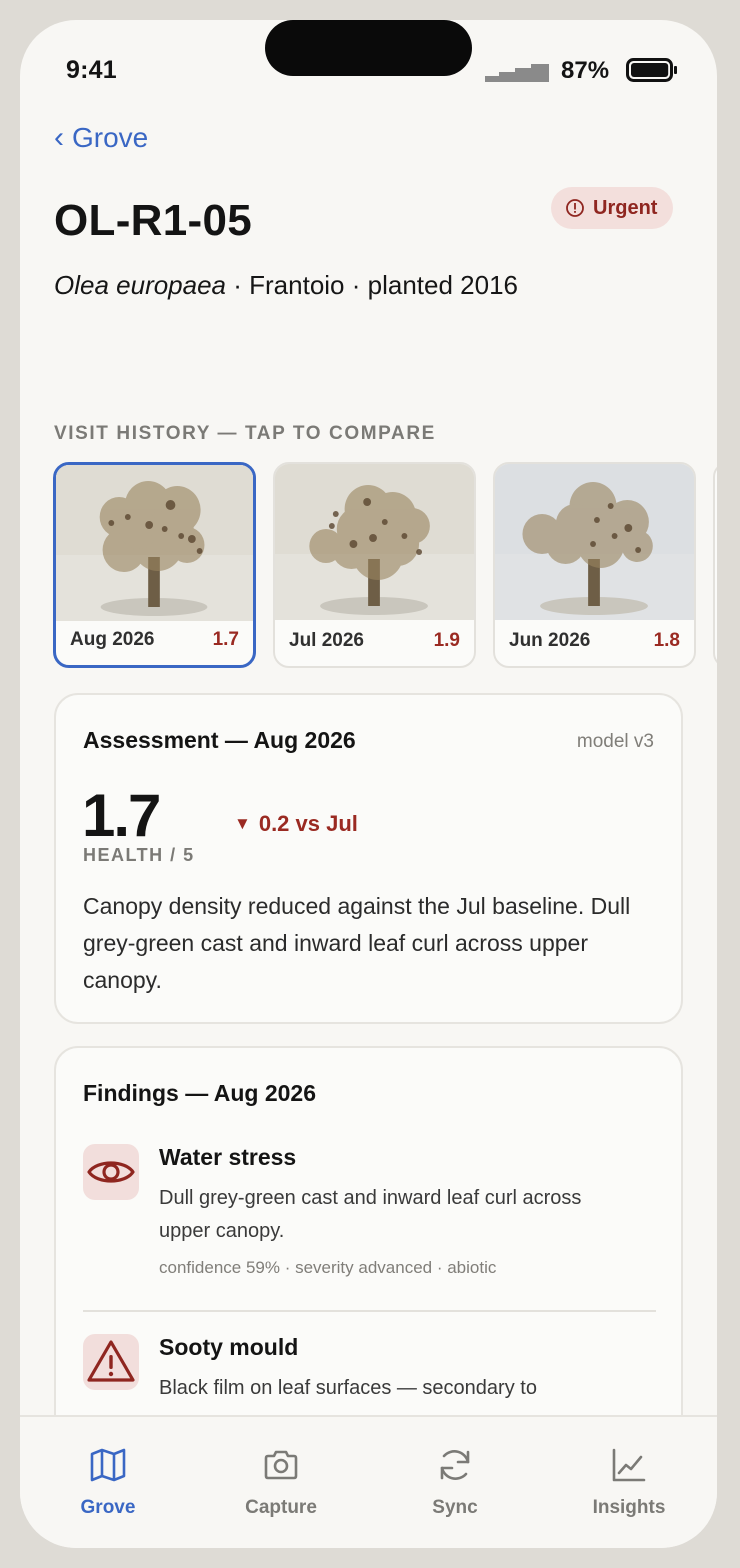  I want to click on status-badge: Urgent, so click(612, 208).